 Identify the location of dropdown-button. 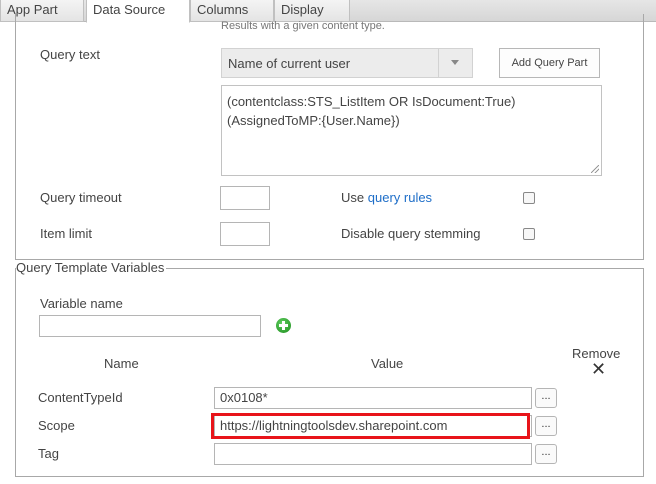
(455, 63).